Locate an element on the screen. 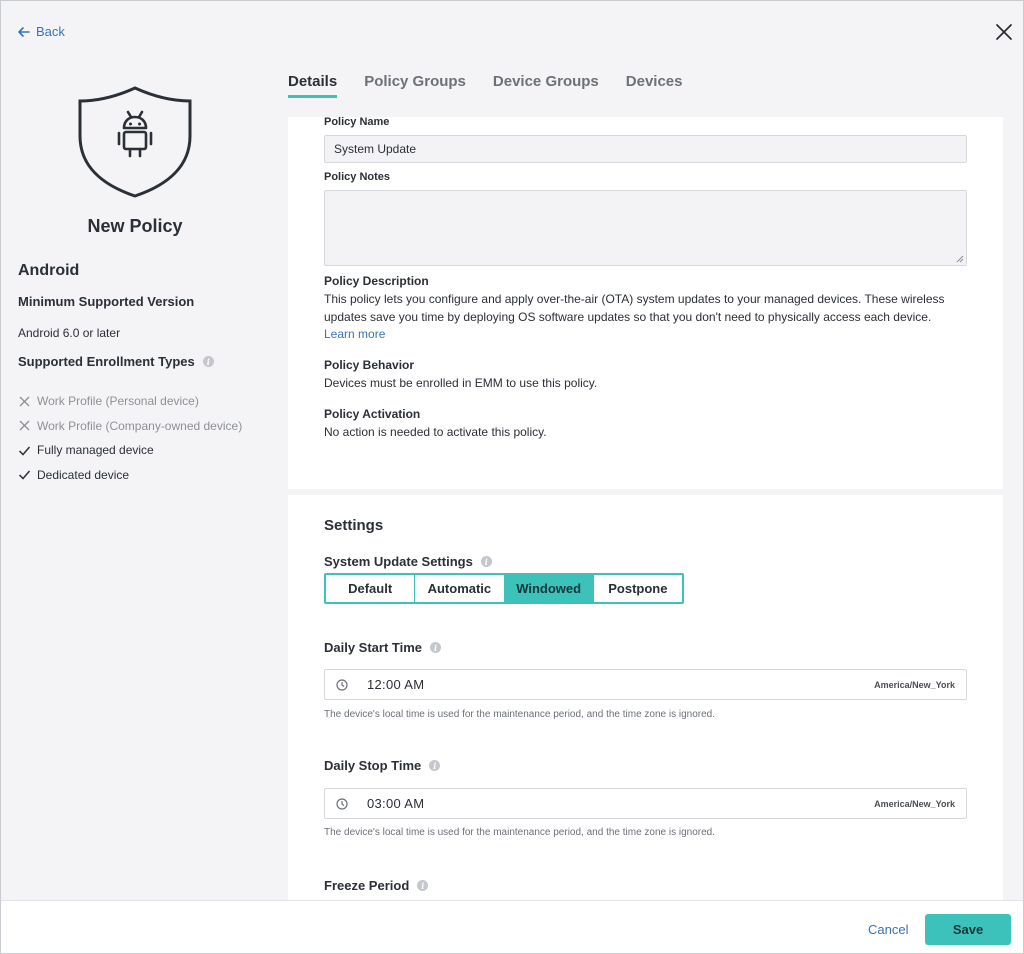 This screenshot has height=954, width=1024. arrow-left-icon is located at coordinates (24, 31).